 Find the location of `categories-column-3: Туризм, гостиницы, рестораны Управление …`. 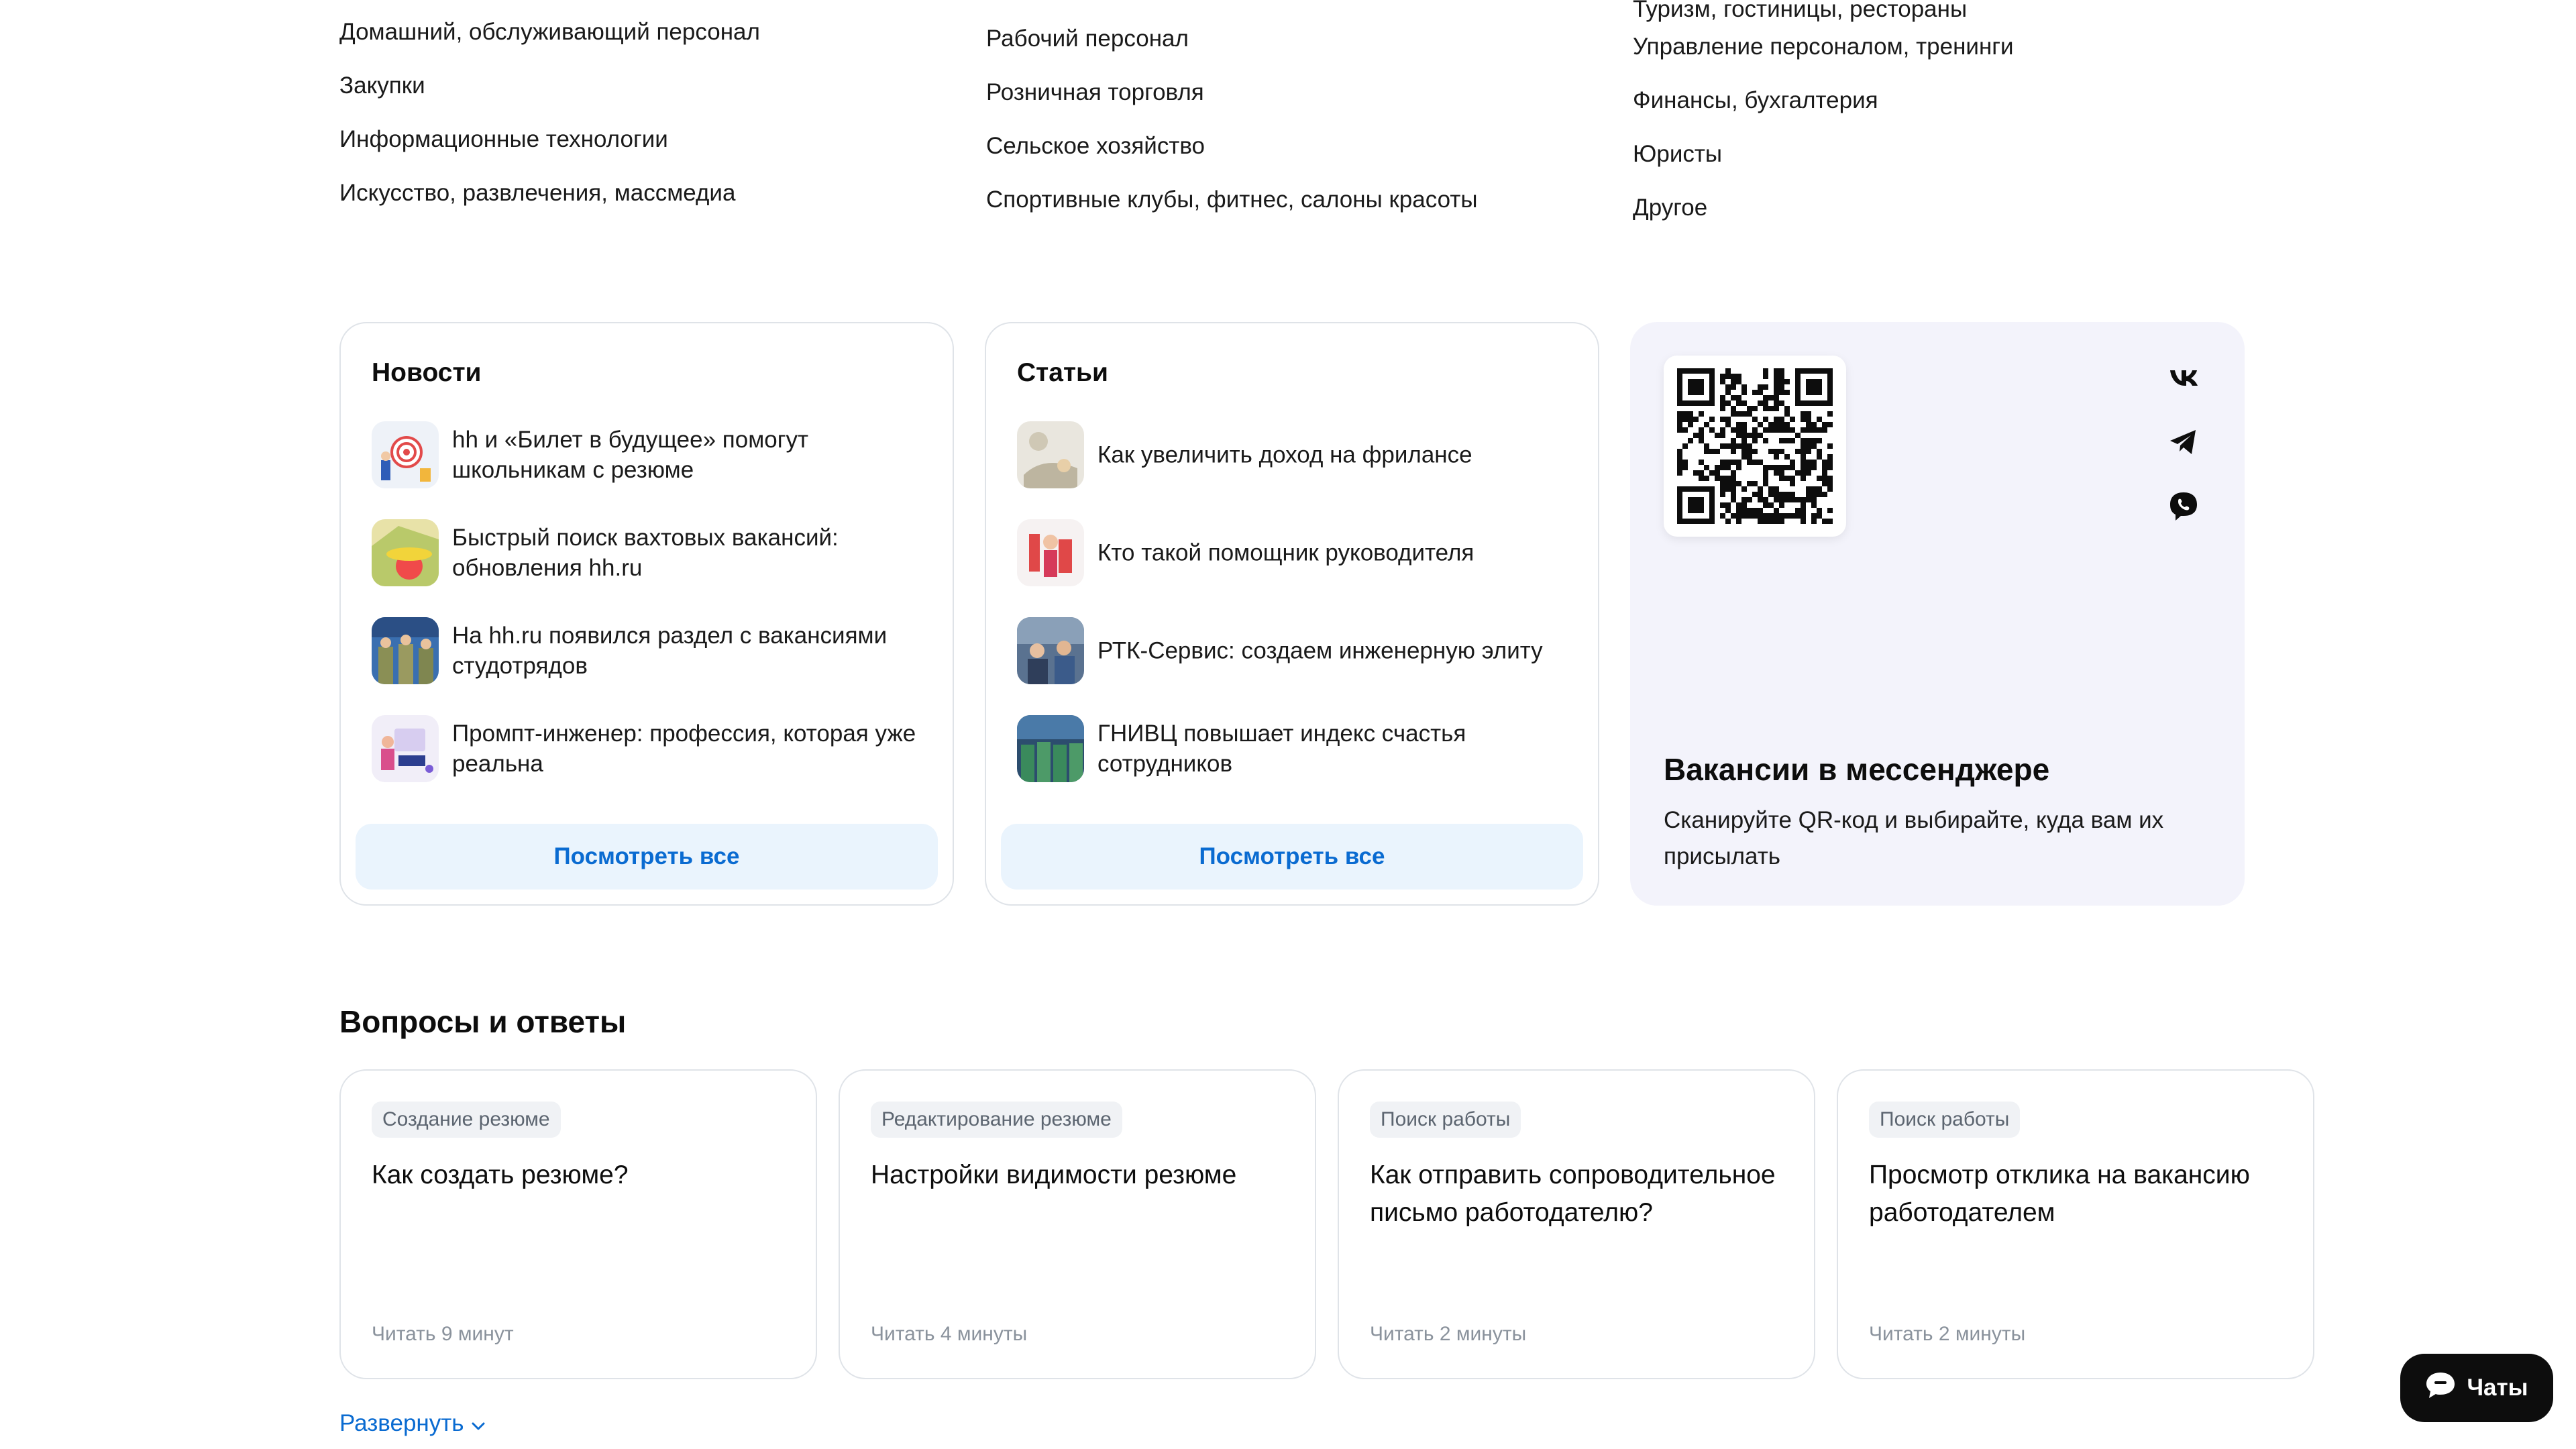

categories-column-3: Туризм, гостиницы, рестораны Управление … is located at coordinates (1948, 124).